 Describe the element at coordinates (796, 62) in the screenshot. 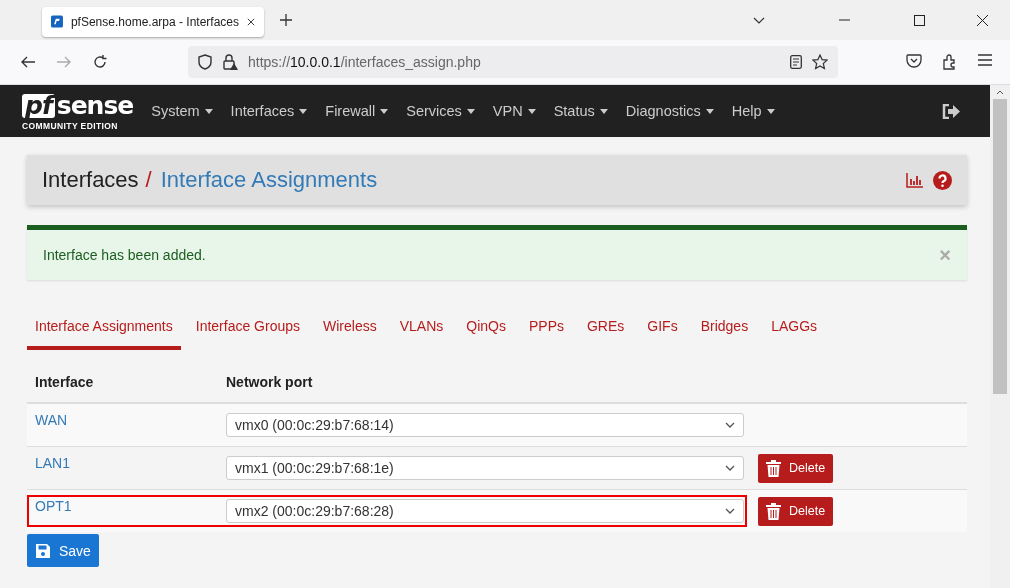

I see `reader-view-icon` at that location.